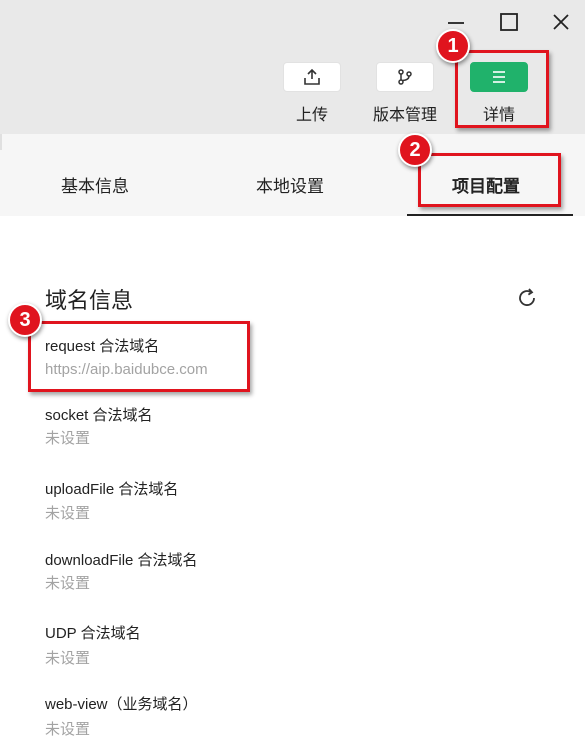 This screenshot has height=756, width=585. I want to click on upload-label: 上传, so click(311, 115).